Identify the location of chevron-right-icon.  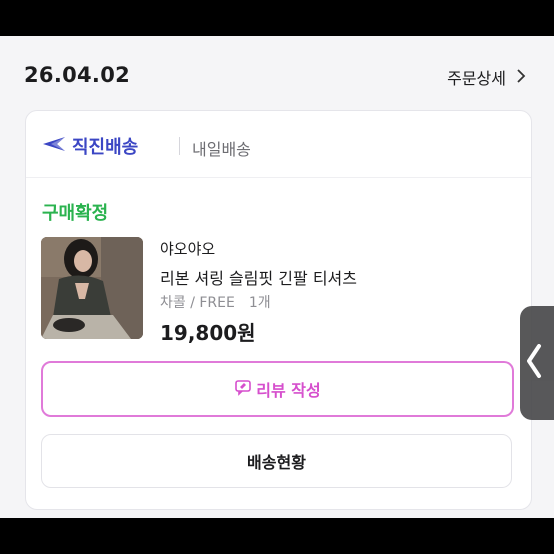
(521, 77).